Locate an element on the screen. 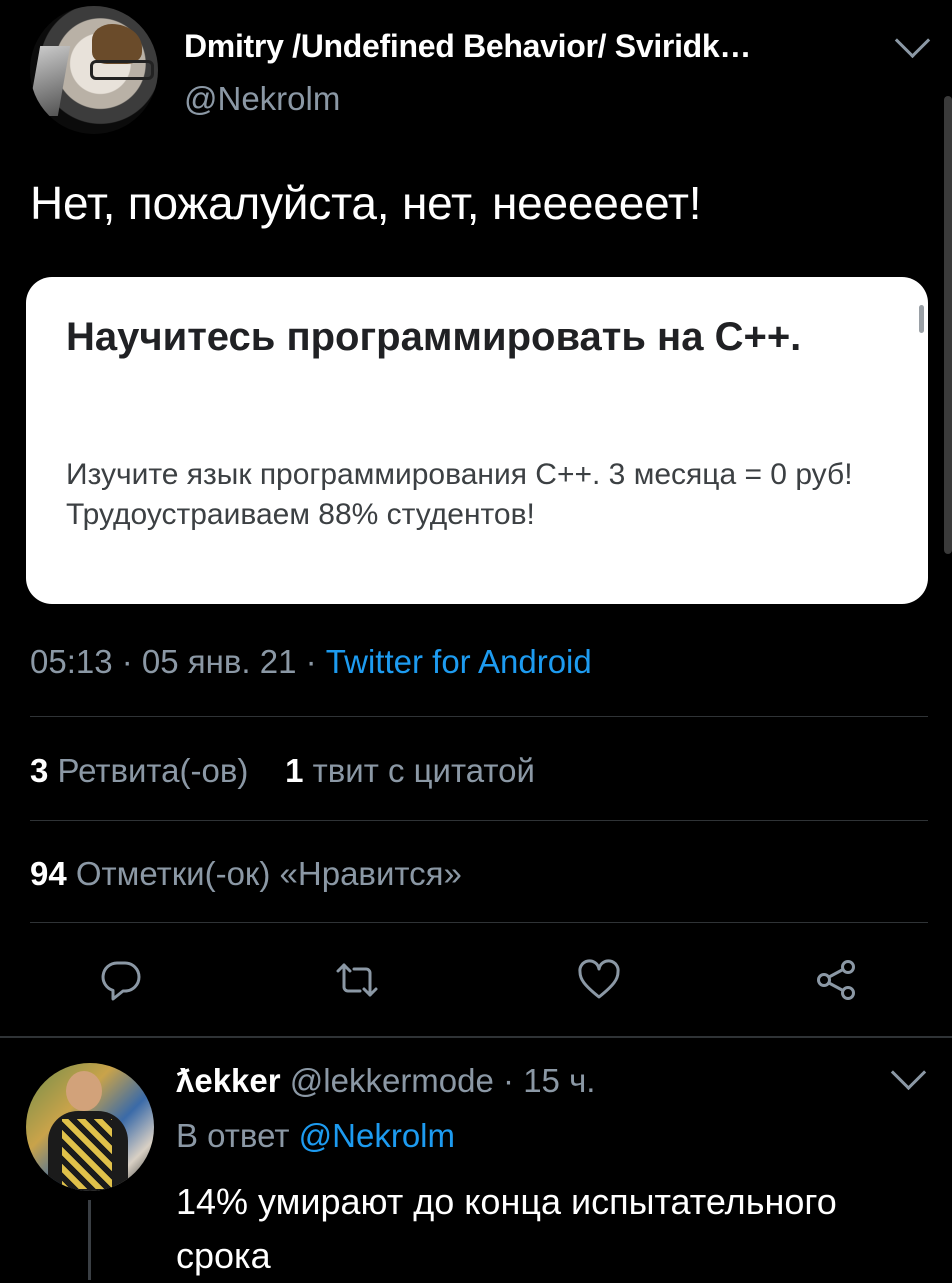 Image resolution: width=952 pixels, height=1283 pixels. retweets-stat: 3 Ретвита(-ов) is located at coordinates (139, 770).